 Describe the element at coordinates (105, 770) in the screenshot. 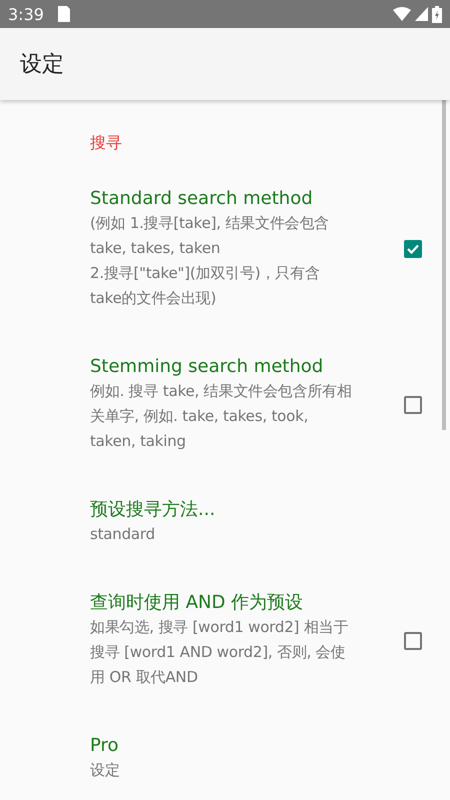

I see `setting-summary: 设定` at that location.